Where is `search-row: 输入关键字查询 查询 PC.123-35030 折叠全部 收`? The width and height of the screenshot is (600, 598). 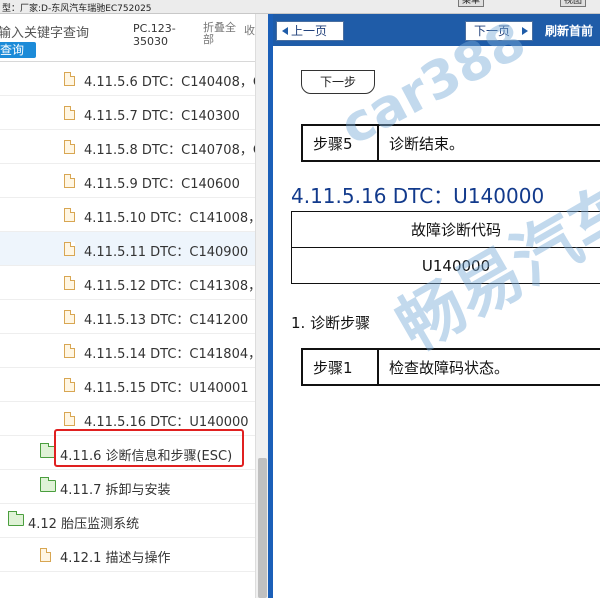
search-row: 输入关键字查询 查询 PC.123-35030 折叠全部 收 is located at coordinates (134, 38).